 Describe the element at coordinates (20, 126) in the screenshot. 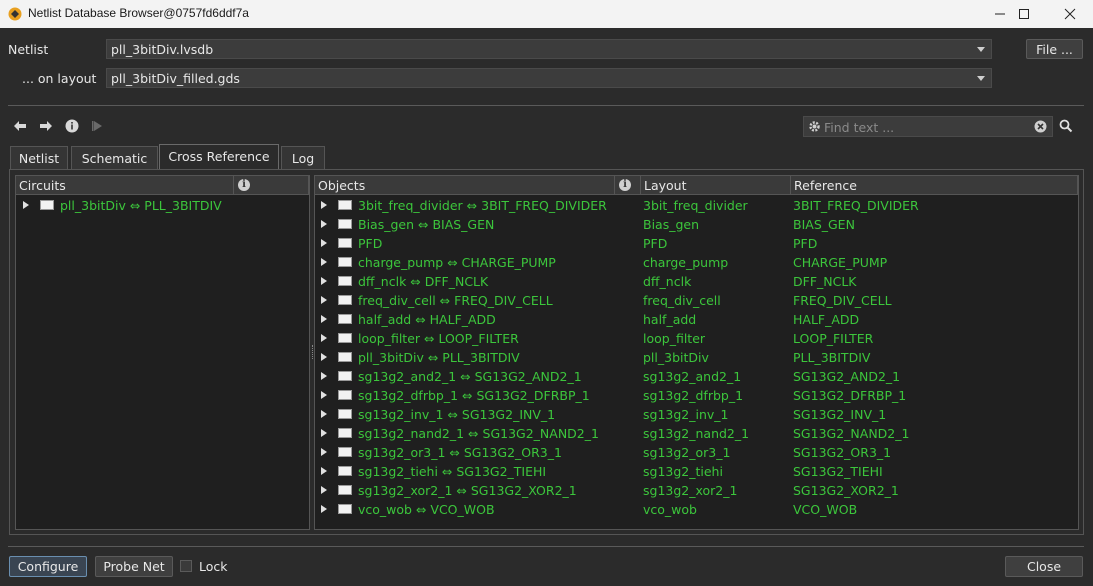

I see `back-arrow-icon` at that location.